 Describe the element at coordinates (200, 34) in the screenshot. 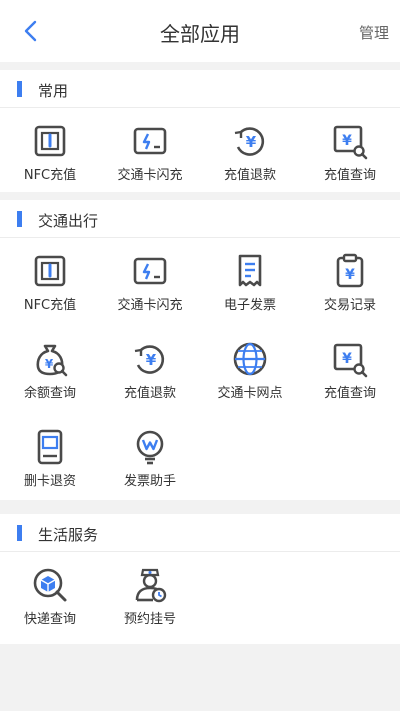

I see `page-title: 全部应用` at that location.